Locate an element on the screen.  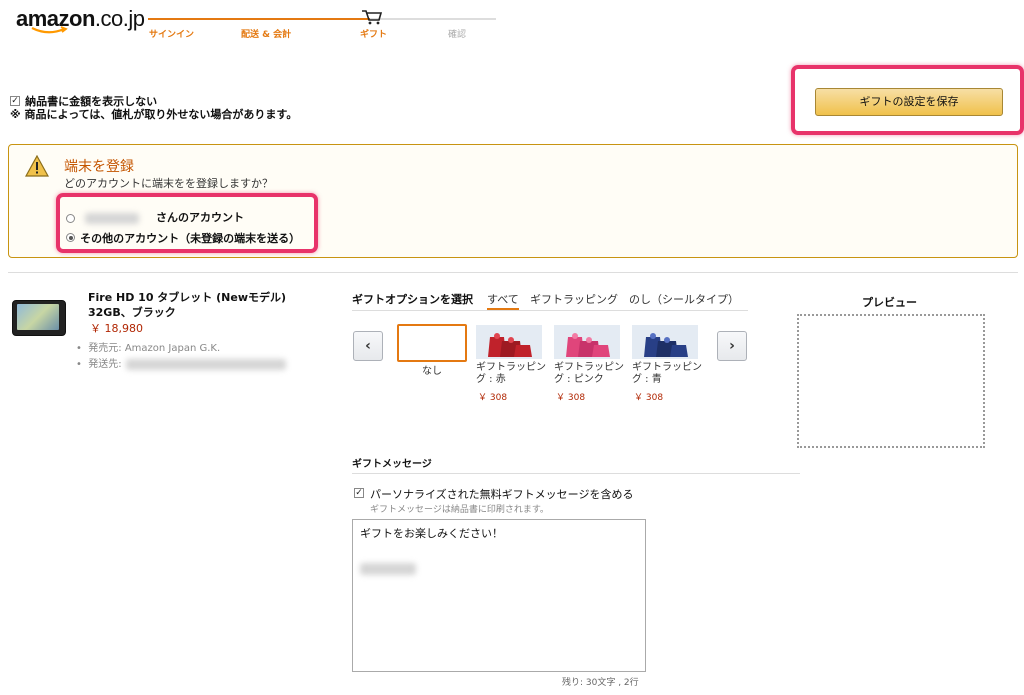
radio-own-account: さんのアカウント is located at coordinates (155, 217).